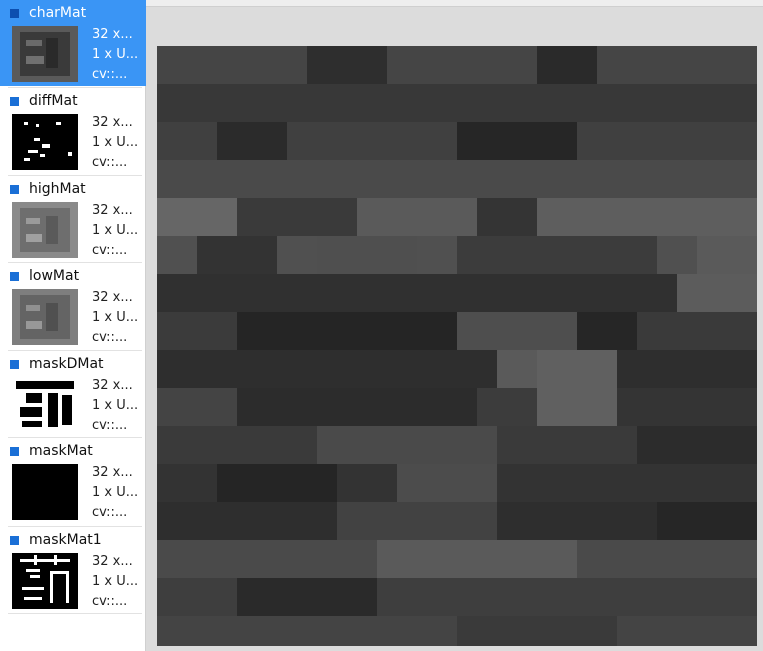 This screenshot has height=651, width=763. What do you see at coordinates (53, 101) in the screenshot?
I see `variable-name: diffMat` at bounding box center [53, 101].